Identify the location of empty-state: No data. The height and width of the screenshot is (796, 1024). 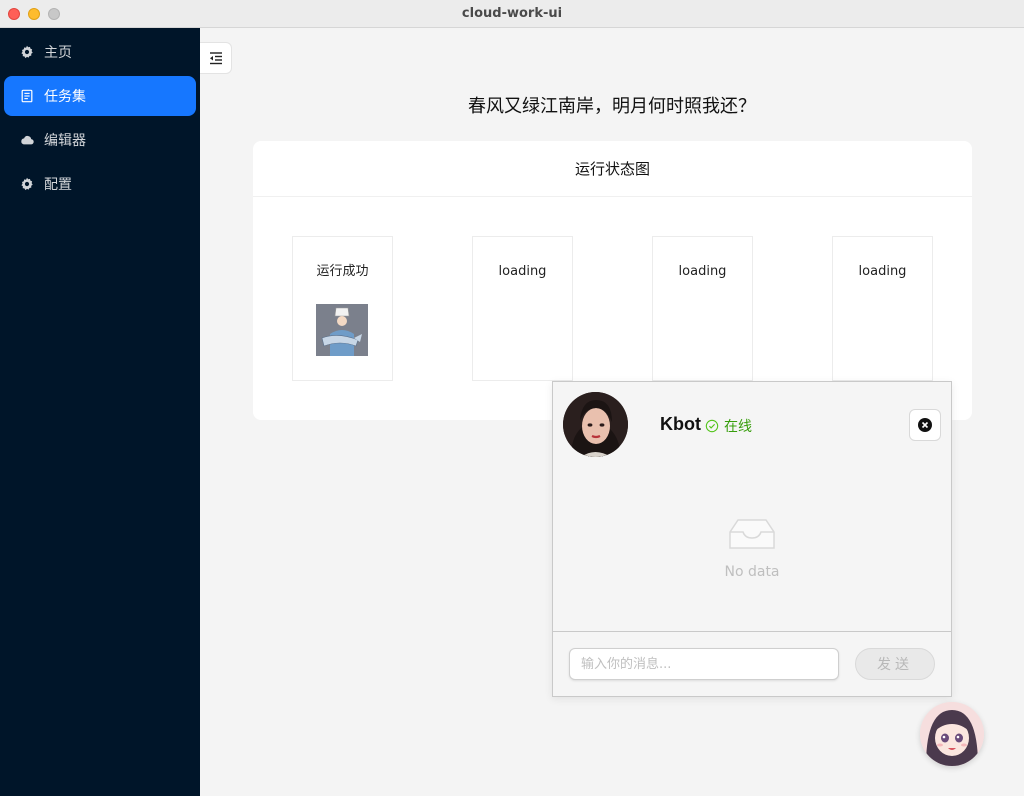
(752, 546).